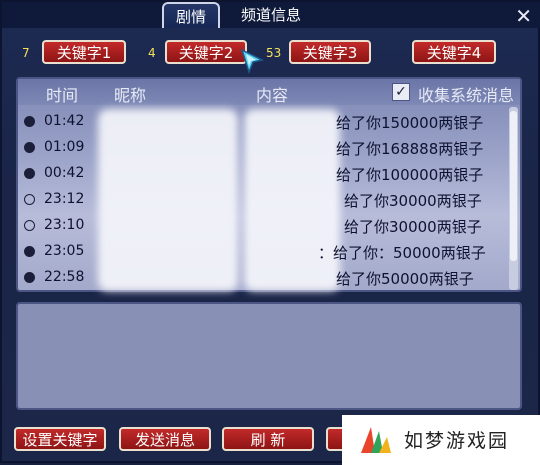 The height and width of the screenshot is (465, 540). I want to click on message-time: 01:09, so click(64, 147).